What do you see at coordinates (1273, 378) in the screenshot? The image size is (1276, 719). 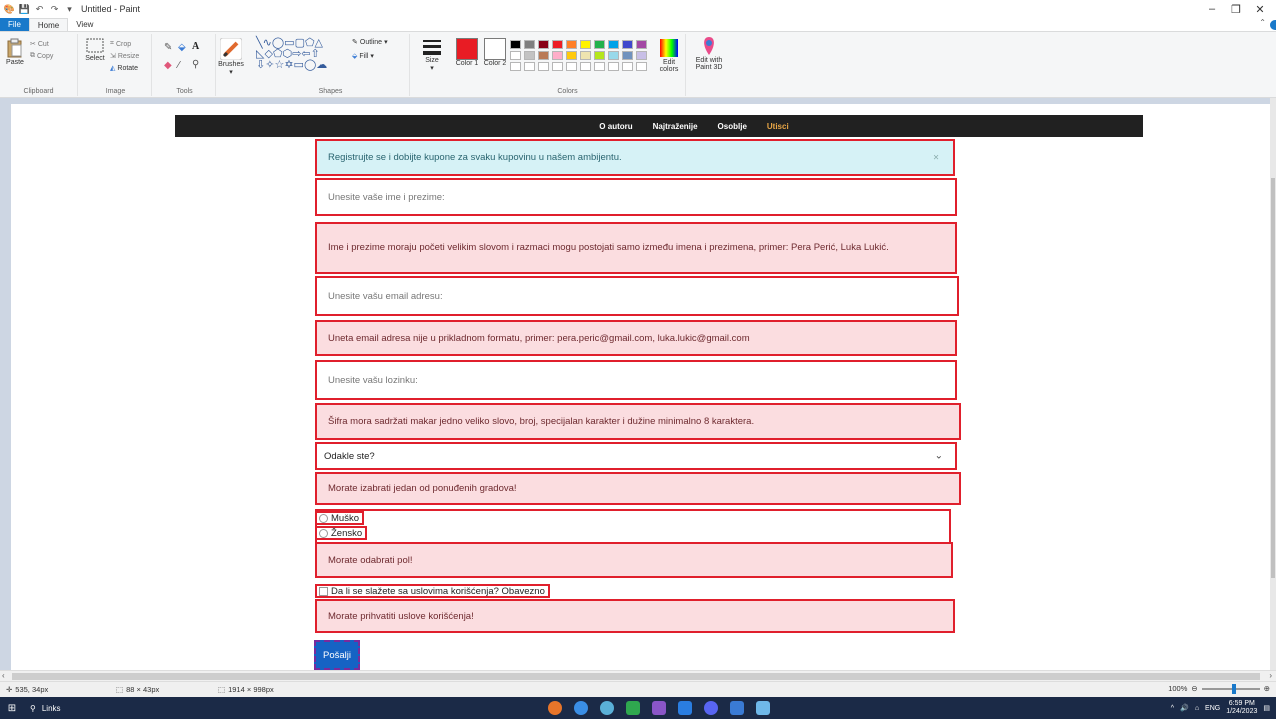 I see `vertical-scroll-thumb` at bounding box center [1273, 378].